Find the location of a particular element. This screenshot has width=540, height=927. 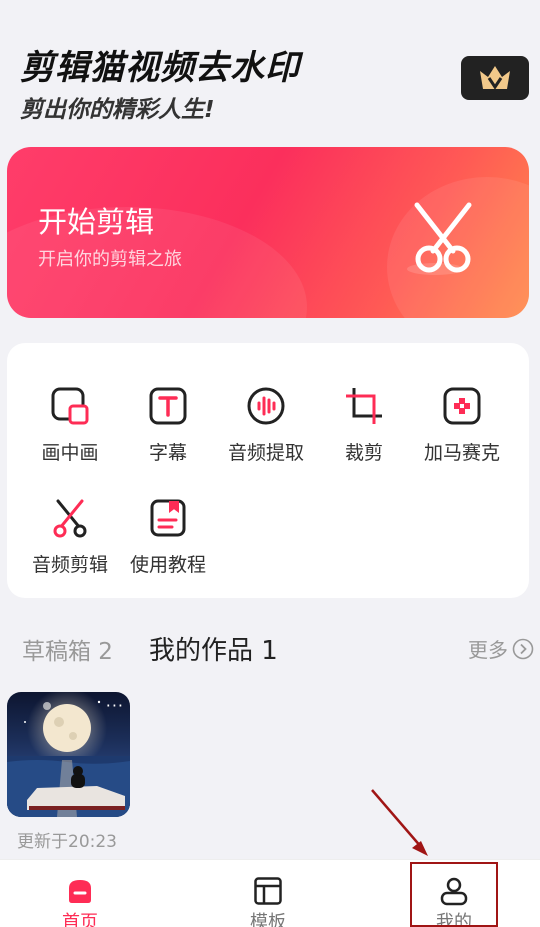

home-icon is located at coordinates (80, 891).